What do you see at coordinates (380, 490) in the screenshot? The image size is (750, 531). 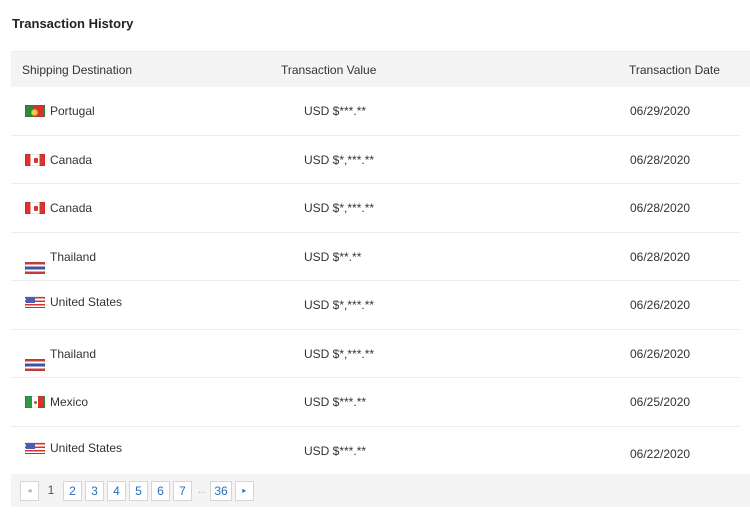 I see `pagination: ◂ 1 2 3 4 5 6 7 ... 36 ▸` at bounding box center [380, 490].